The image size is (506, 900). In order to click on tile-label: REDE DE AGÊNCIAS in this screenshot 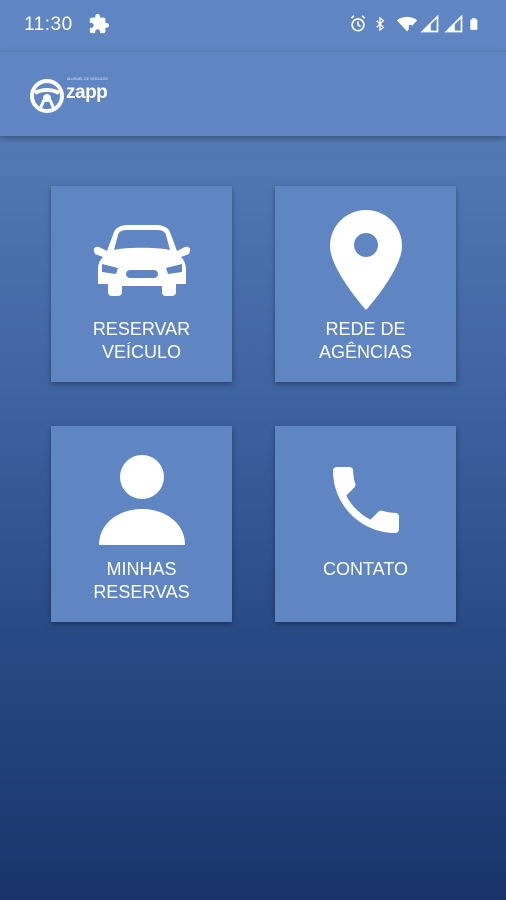, I will do `click(365, 341)`.